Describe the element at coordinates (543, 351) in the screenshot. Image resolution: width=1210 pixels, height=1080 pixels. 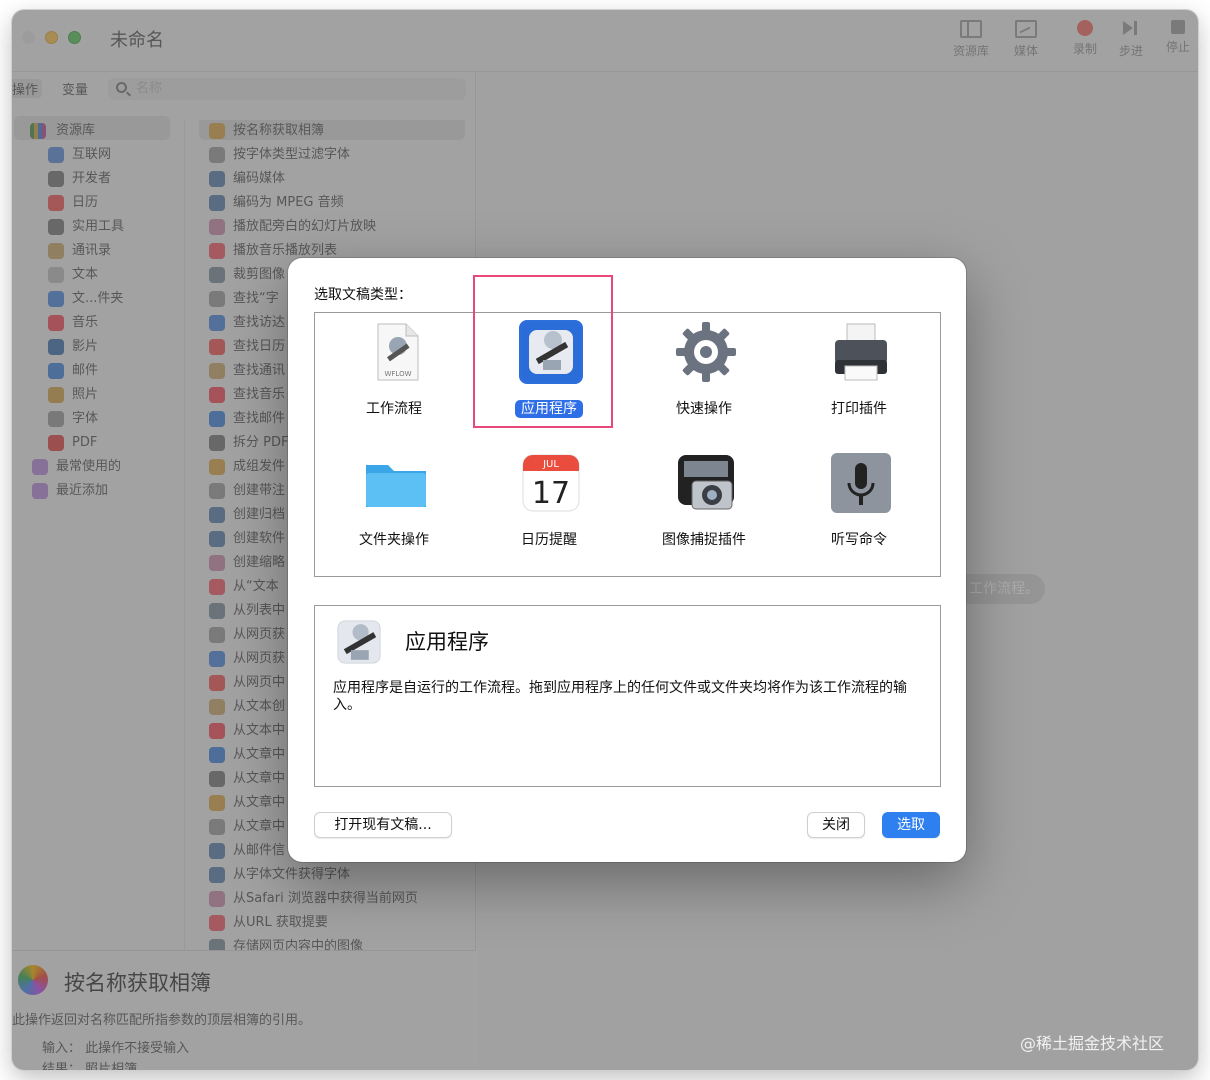
I see `selection-annotation-box` at that location.